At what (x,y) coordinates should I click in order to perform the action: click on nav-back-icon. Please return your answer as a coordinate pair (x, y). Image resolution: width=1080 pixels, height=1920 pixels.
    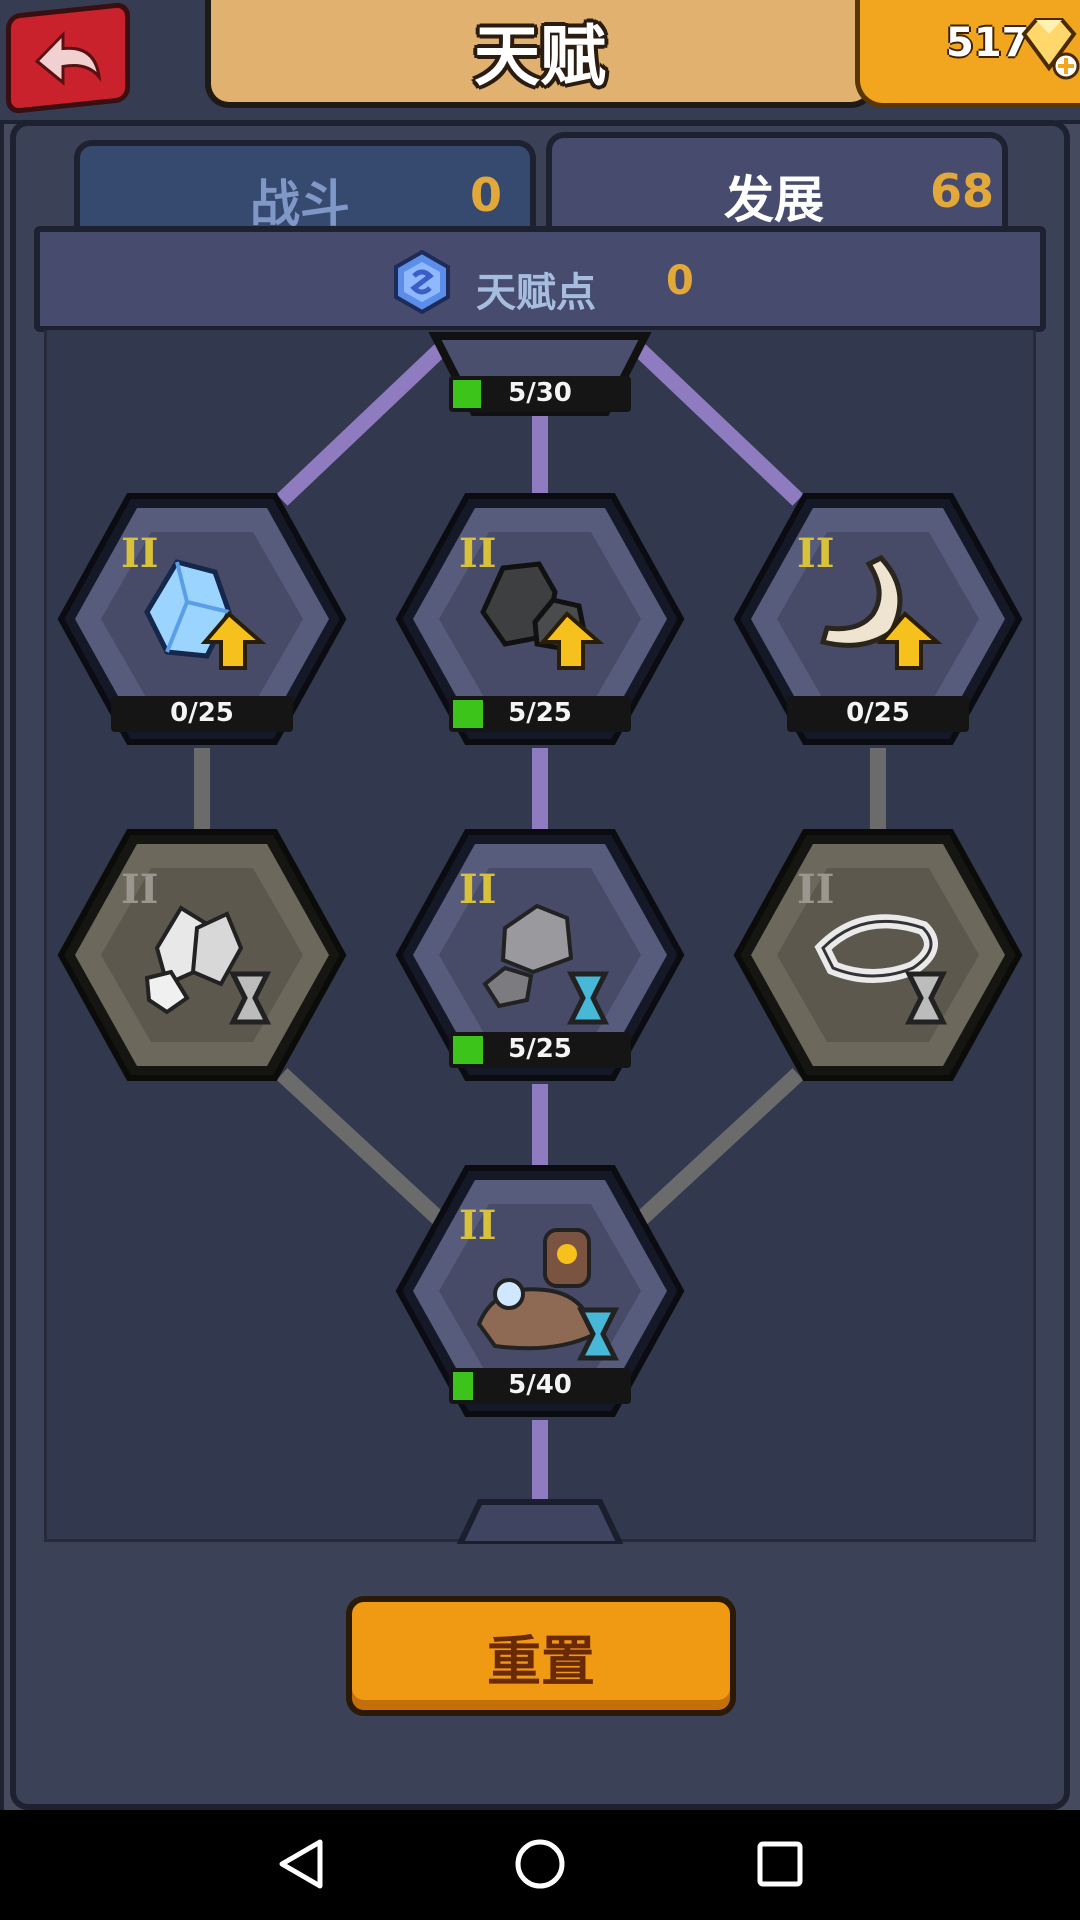
    Looking at the image, I should click on (302, 1864).